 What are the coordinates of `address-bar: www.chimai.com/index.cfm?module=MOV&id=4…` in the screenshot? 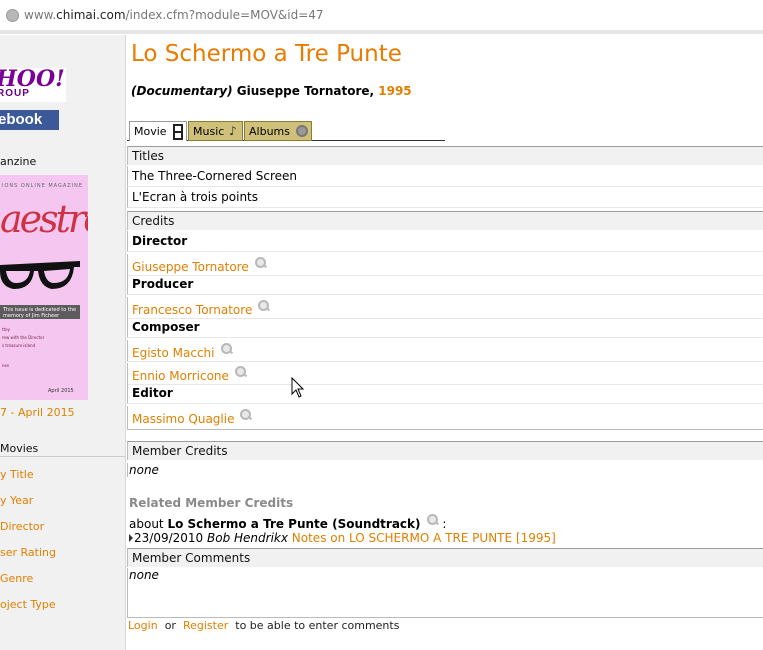 It's located at (381, 17).